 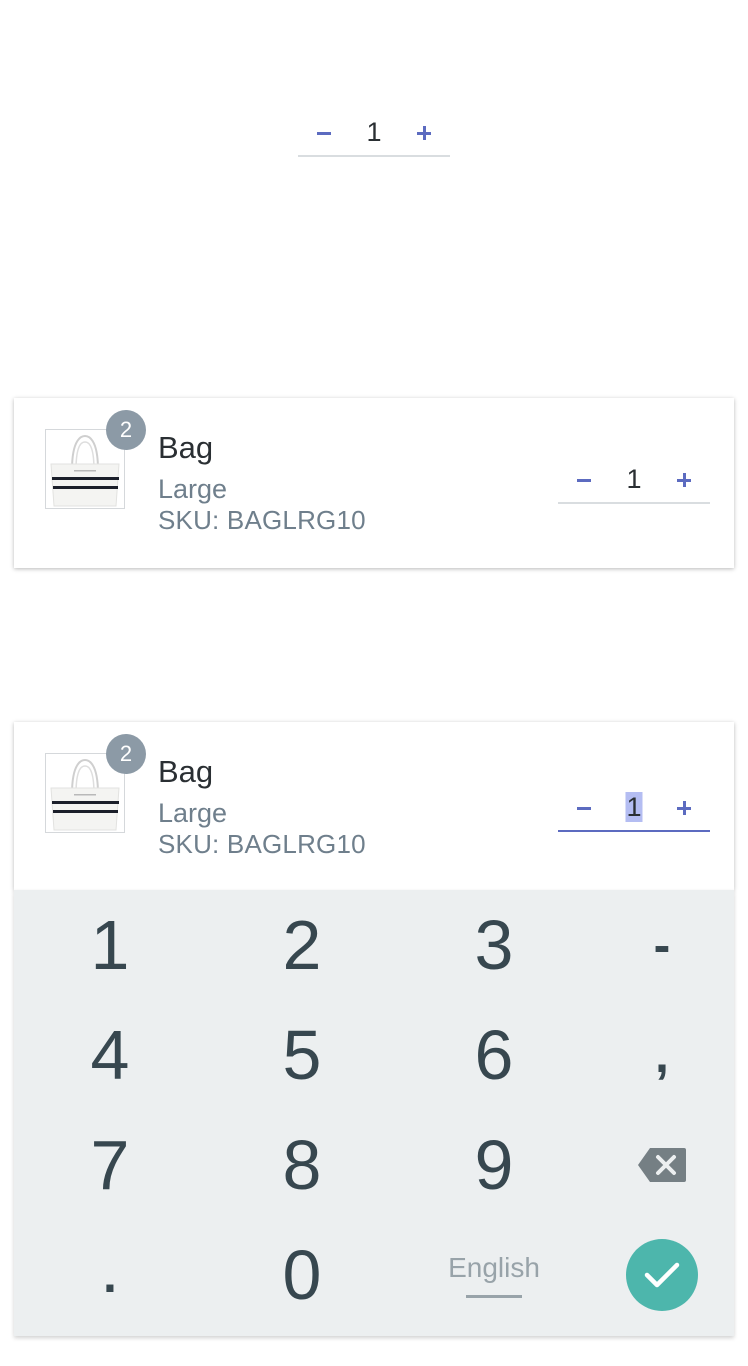 I want to click on backspace-icon, so click(x=662, y=1165).